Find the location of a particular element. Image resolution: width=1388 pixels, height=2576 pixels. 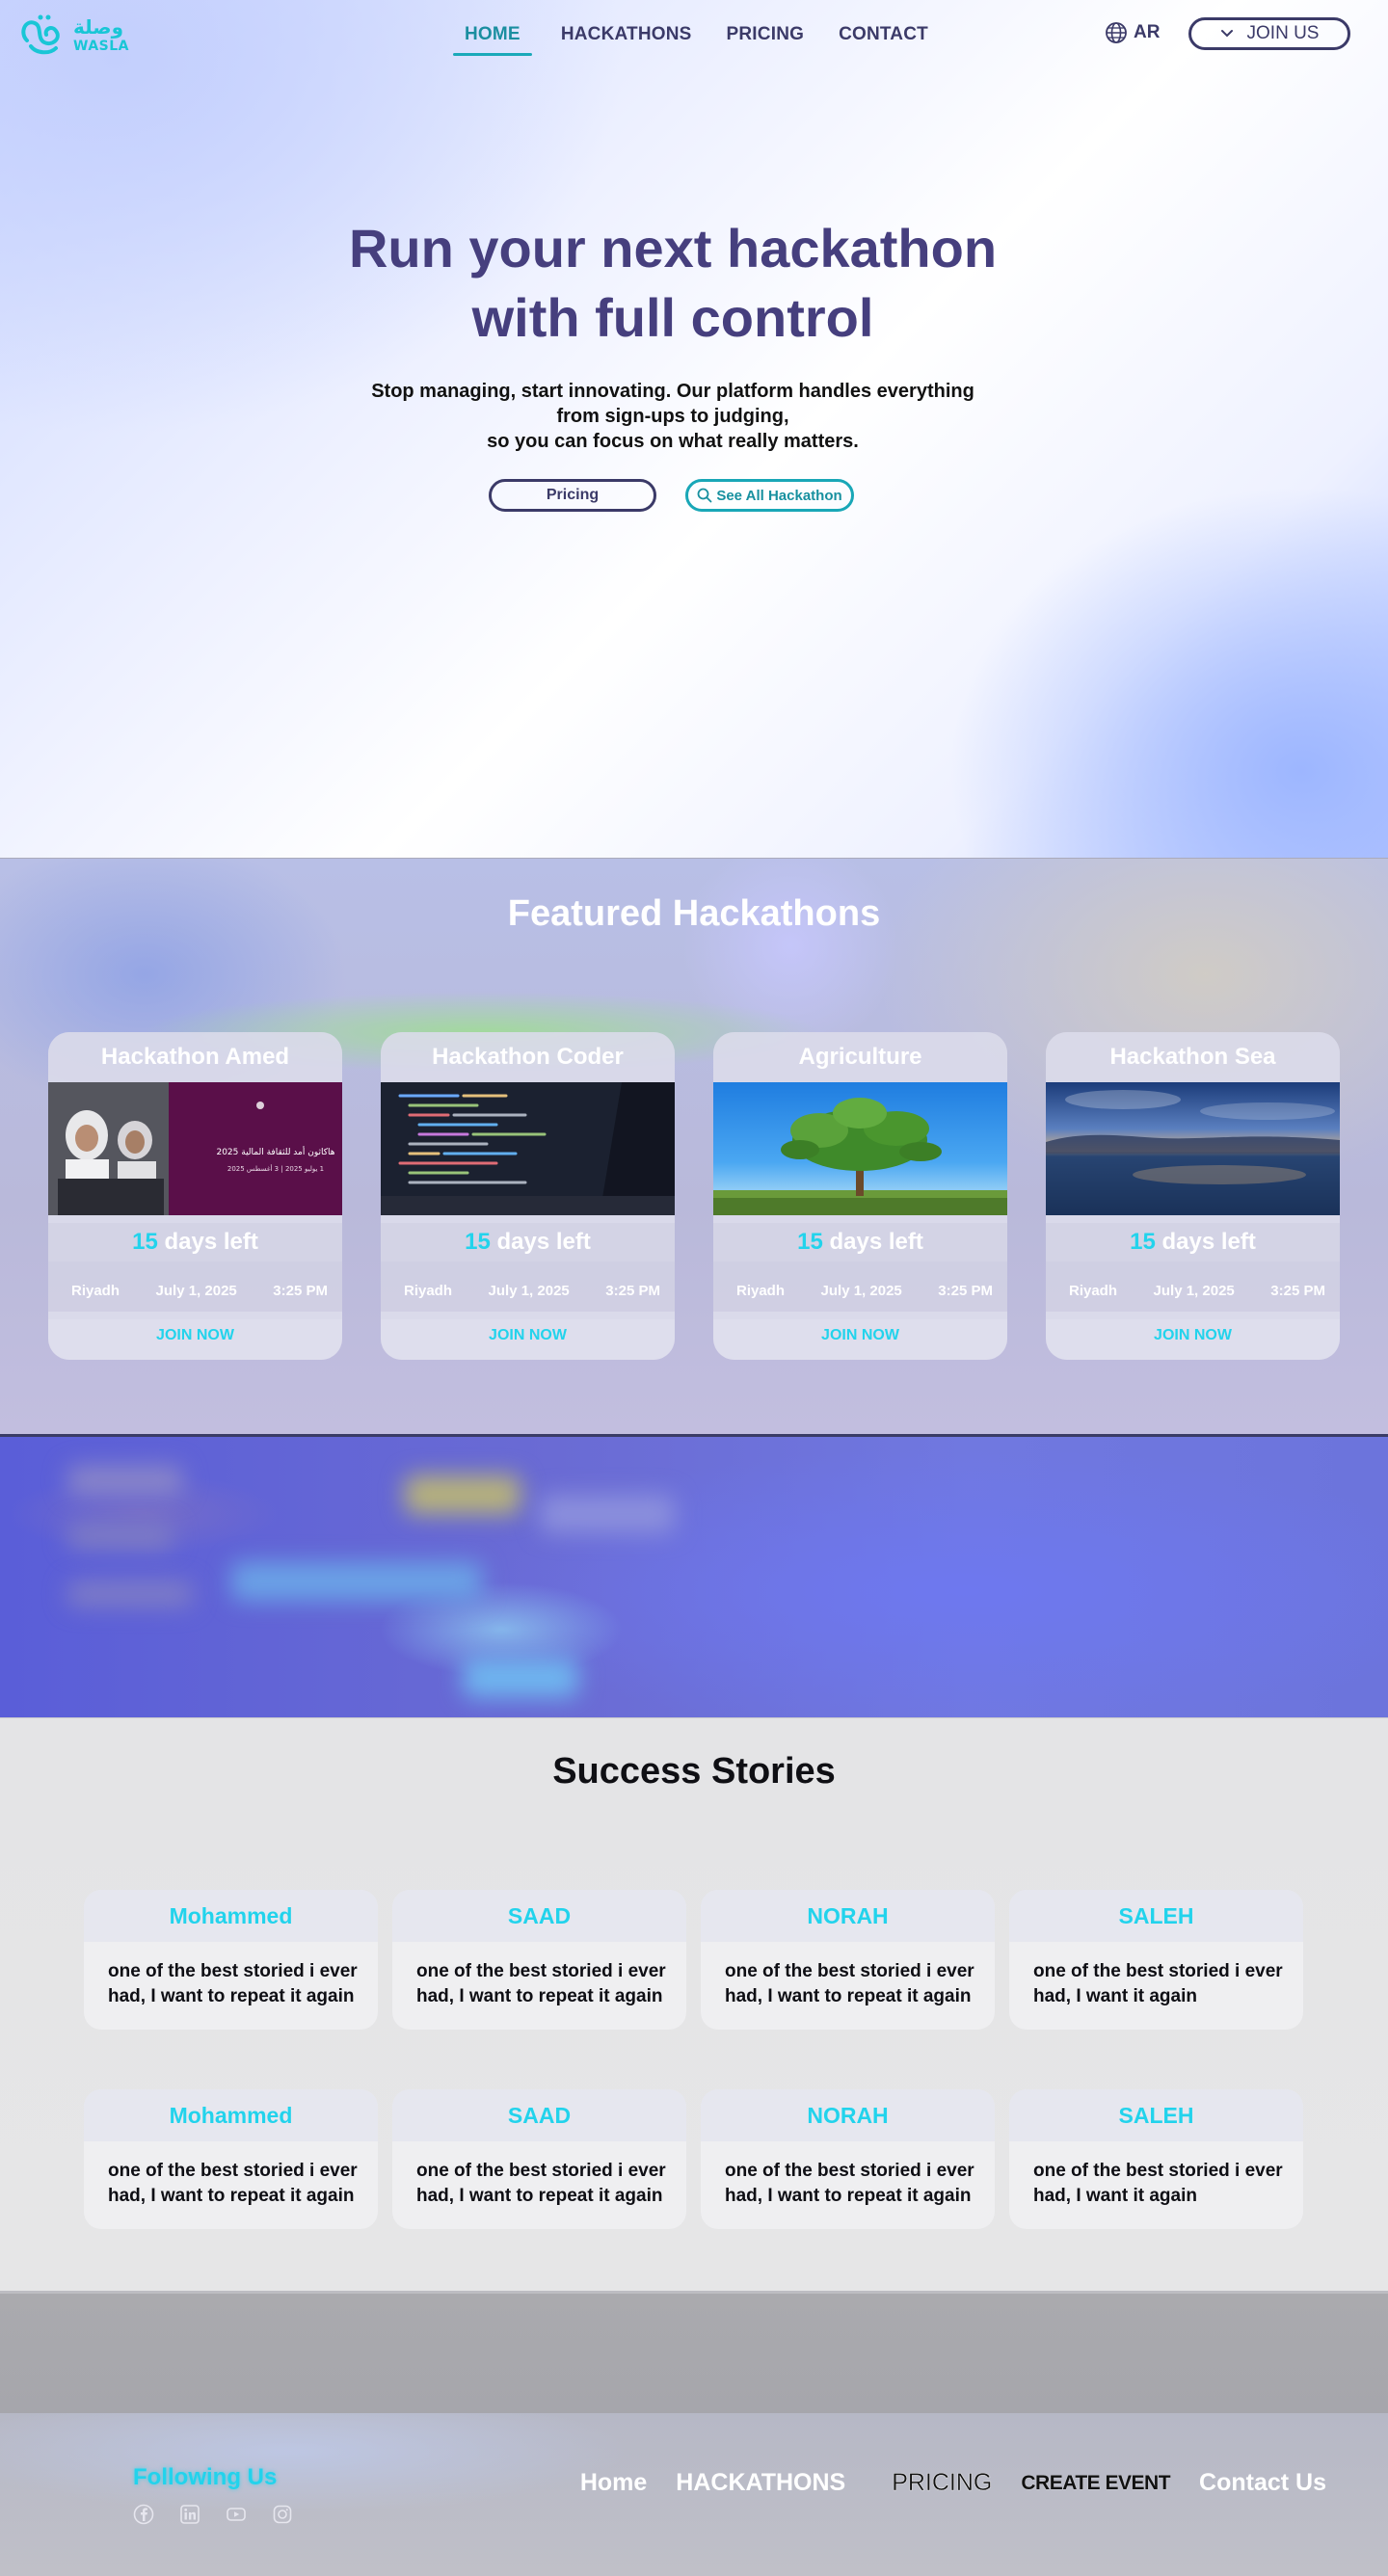

hackathon-sea-image is located at coordinates (1193, 1148).